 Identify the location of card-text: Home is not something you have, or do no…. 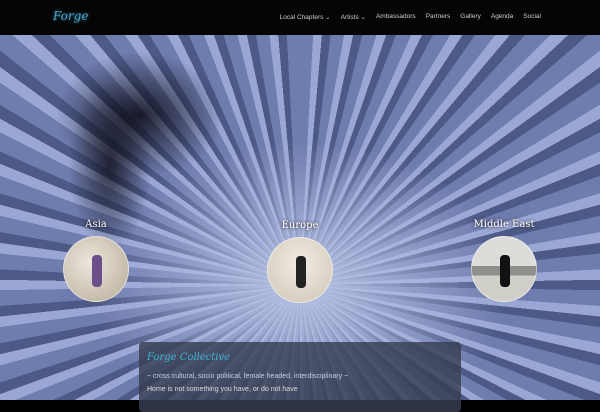
(222, 389).